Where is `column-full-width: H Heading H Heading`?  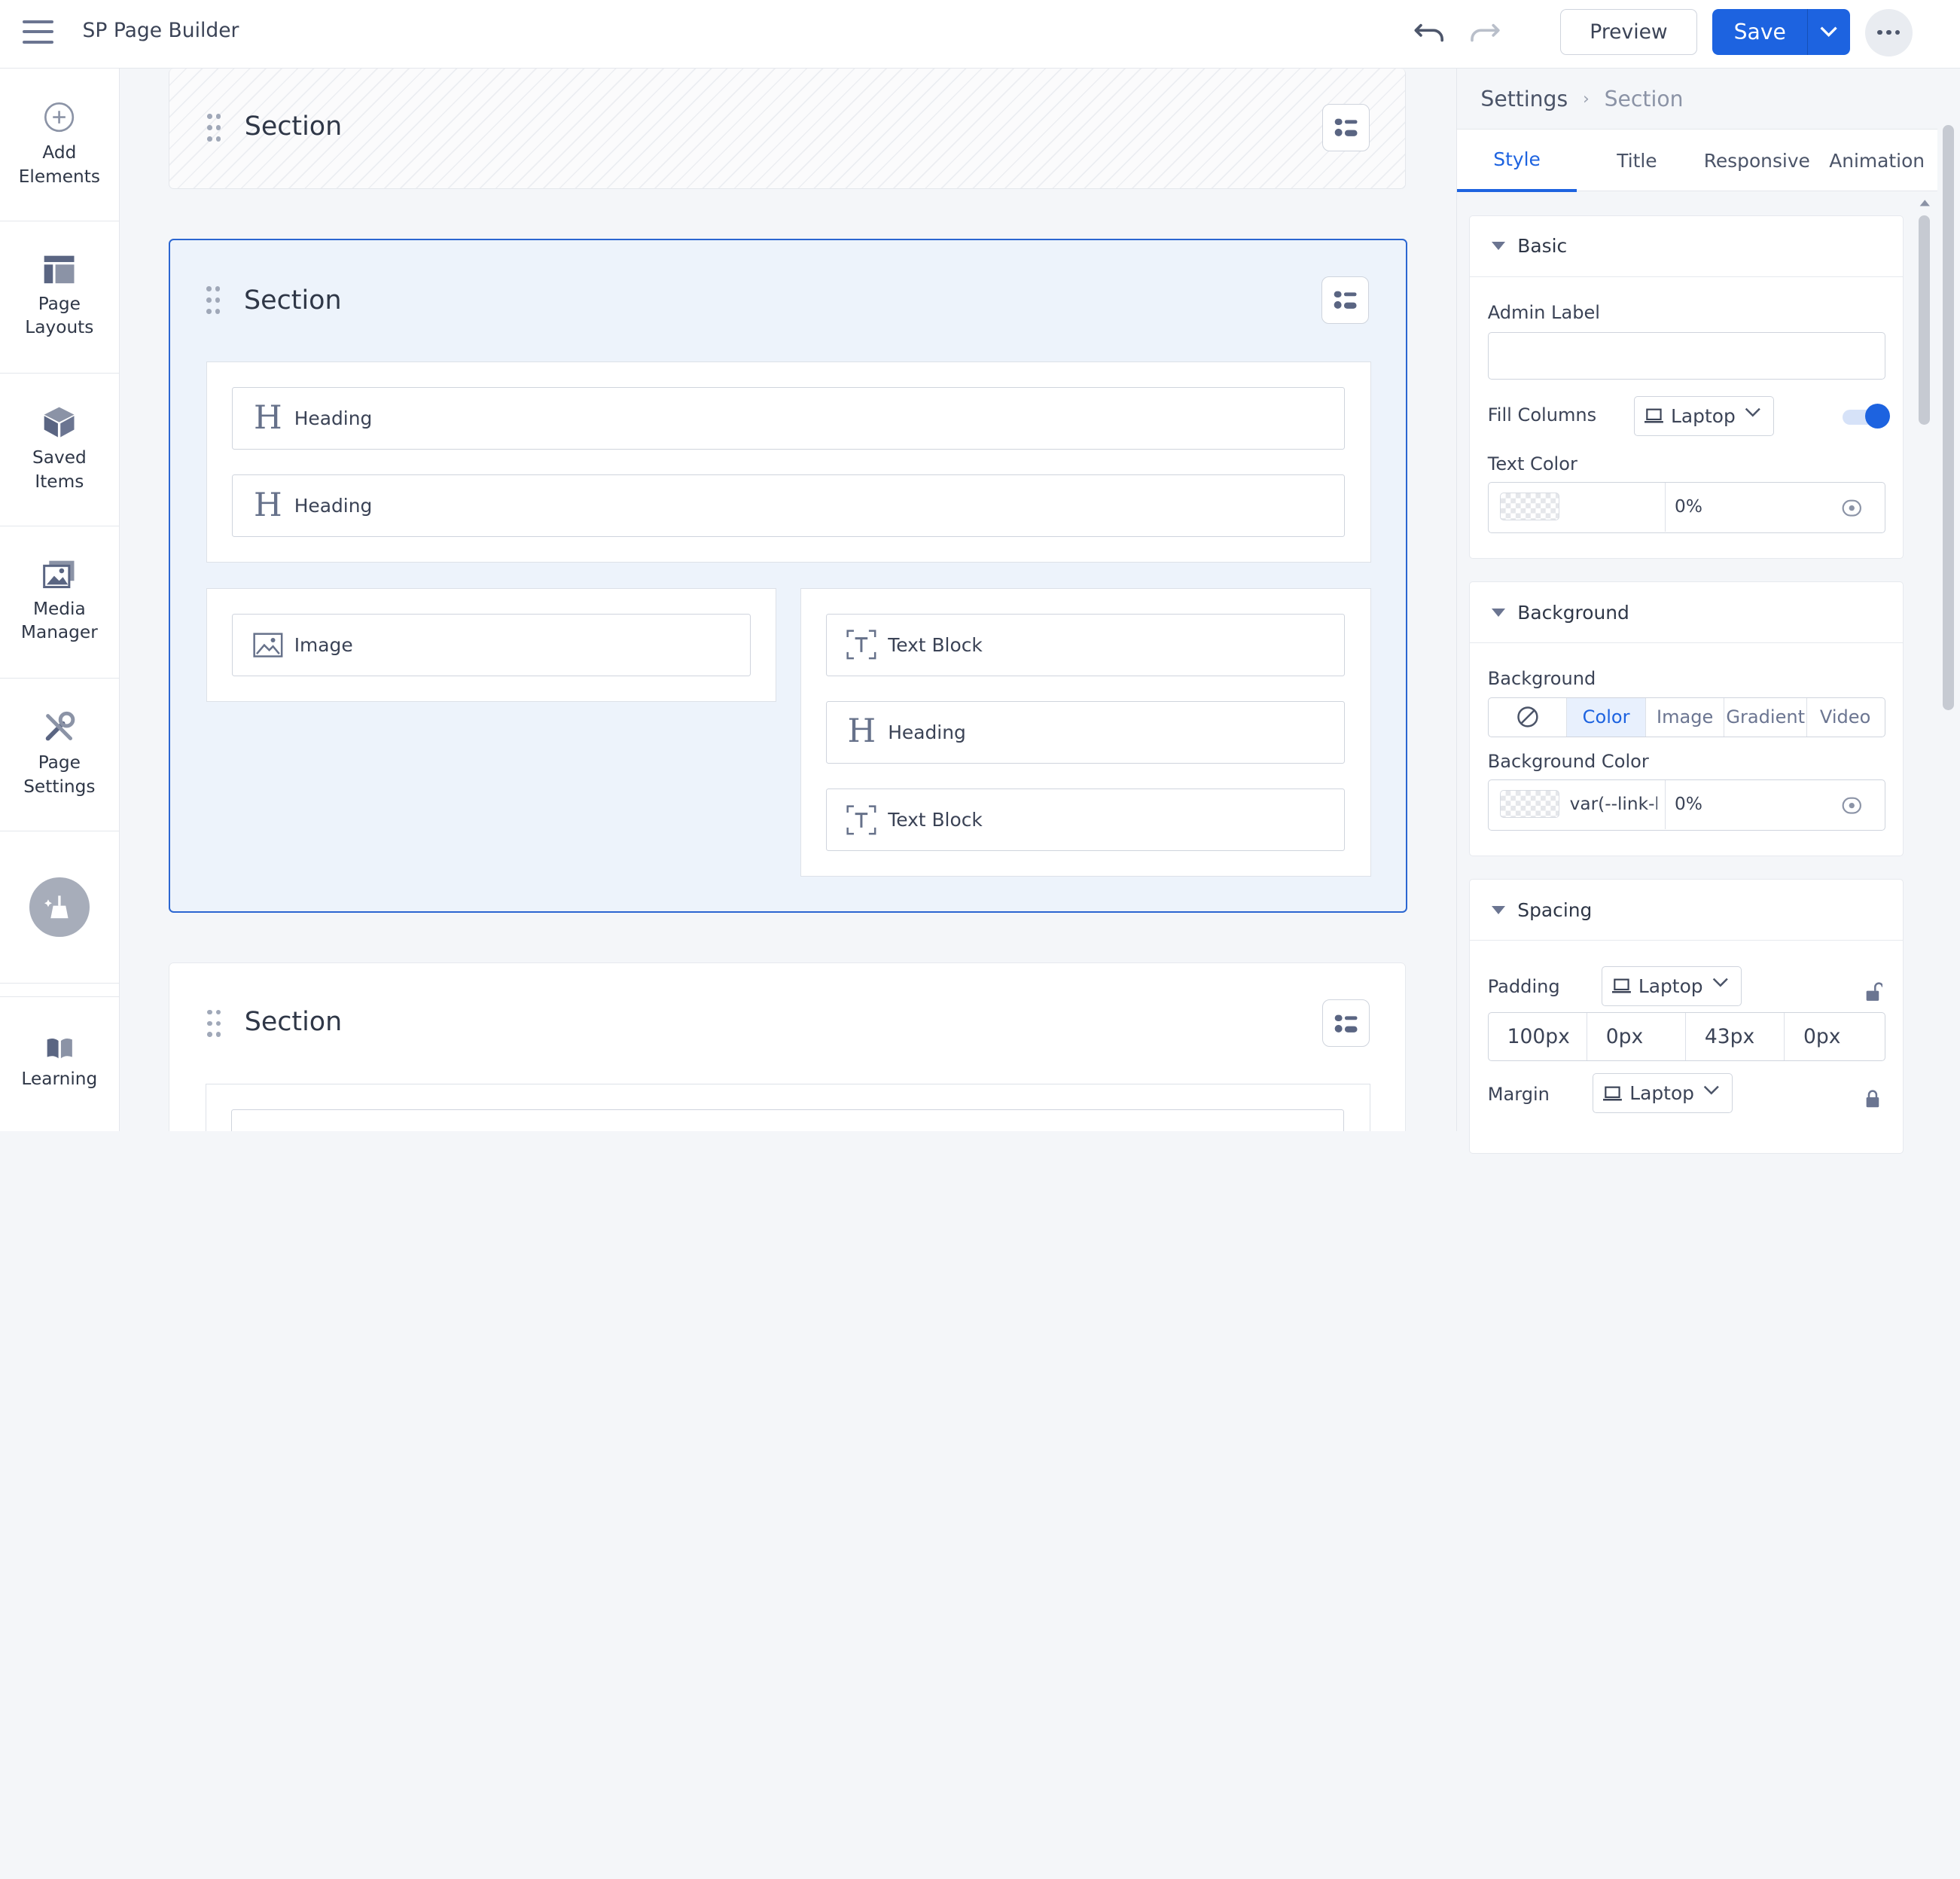 column-full-width: H Heading H Heading is located at coordinates (789, 462).